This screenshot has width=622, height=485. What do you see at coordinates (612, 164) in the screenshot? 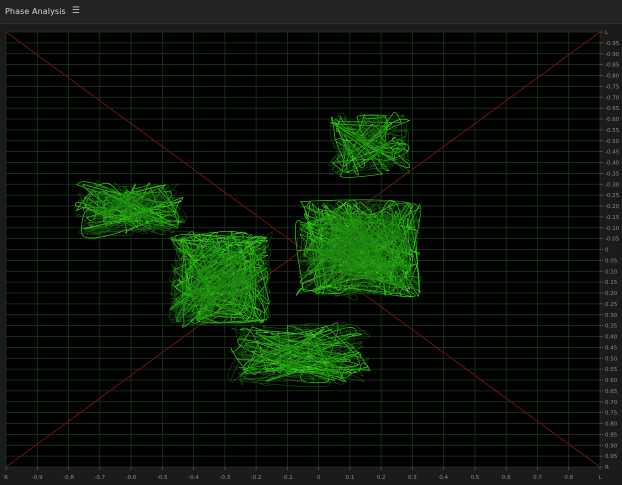
I see `right-axis-tick-label: -0.40` at bounding box center [612, 164].